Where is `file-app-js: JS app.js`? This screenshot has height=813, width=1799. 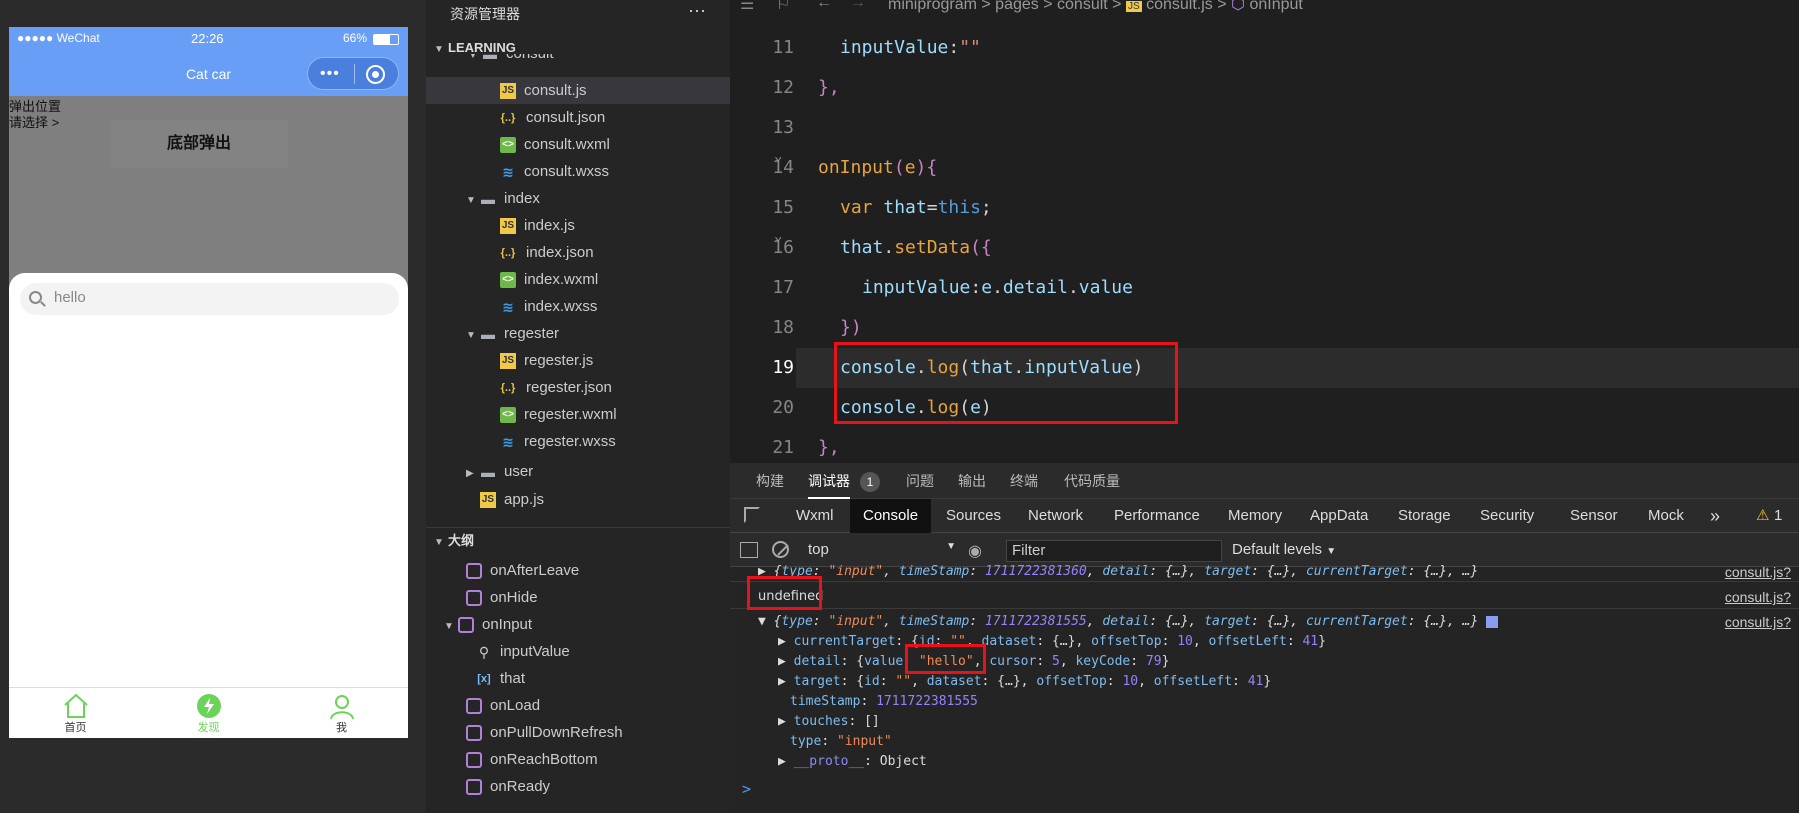 file-app-js: JS app.js is located at coordinates (578, 500).